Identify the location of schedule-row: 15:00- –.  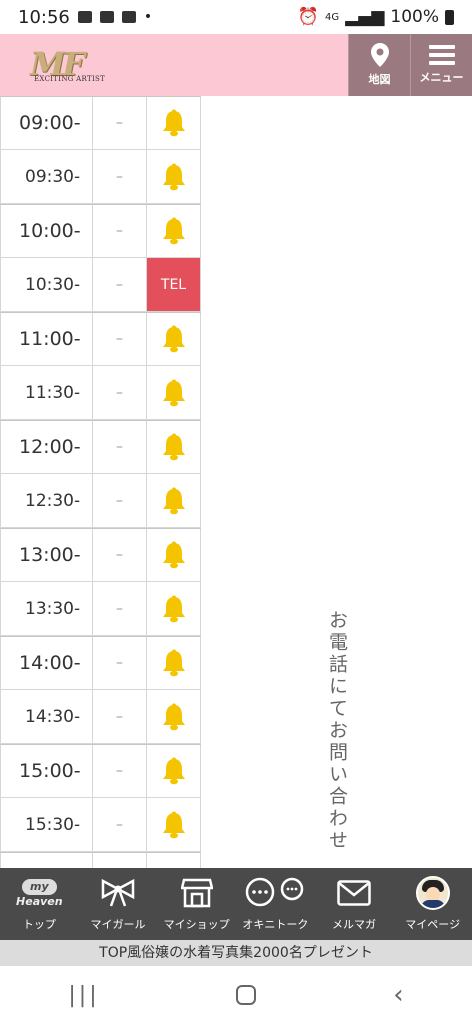
(100, 771).